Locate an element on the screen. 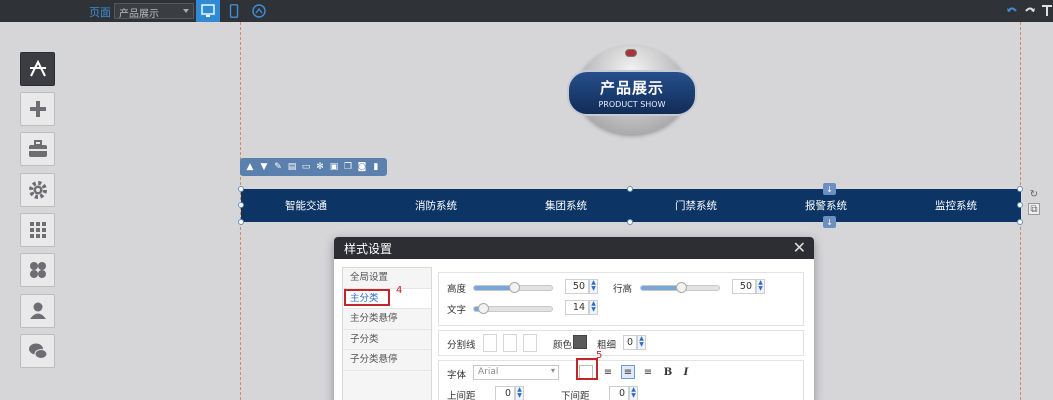 The height and width of the screenshot is (400, 1053). nav-item: 报警系统 is located at coordinates (826, 205).